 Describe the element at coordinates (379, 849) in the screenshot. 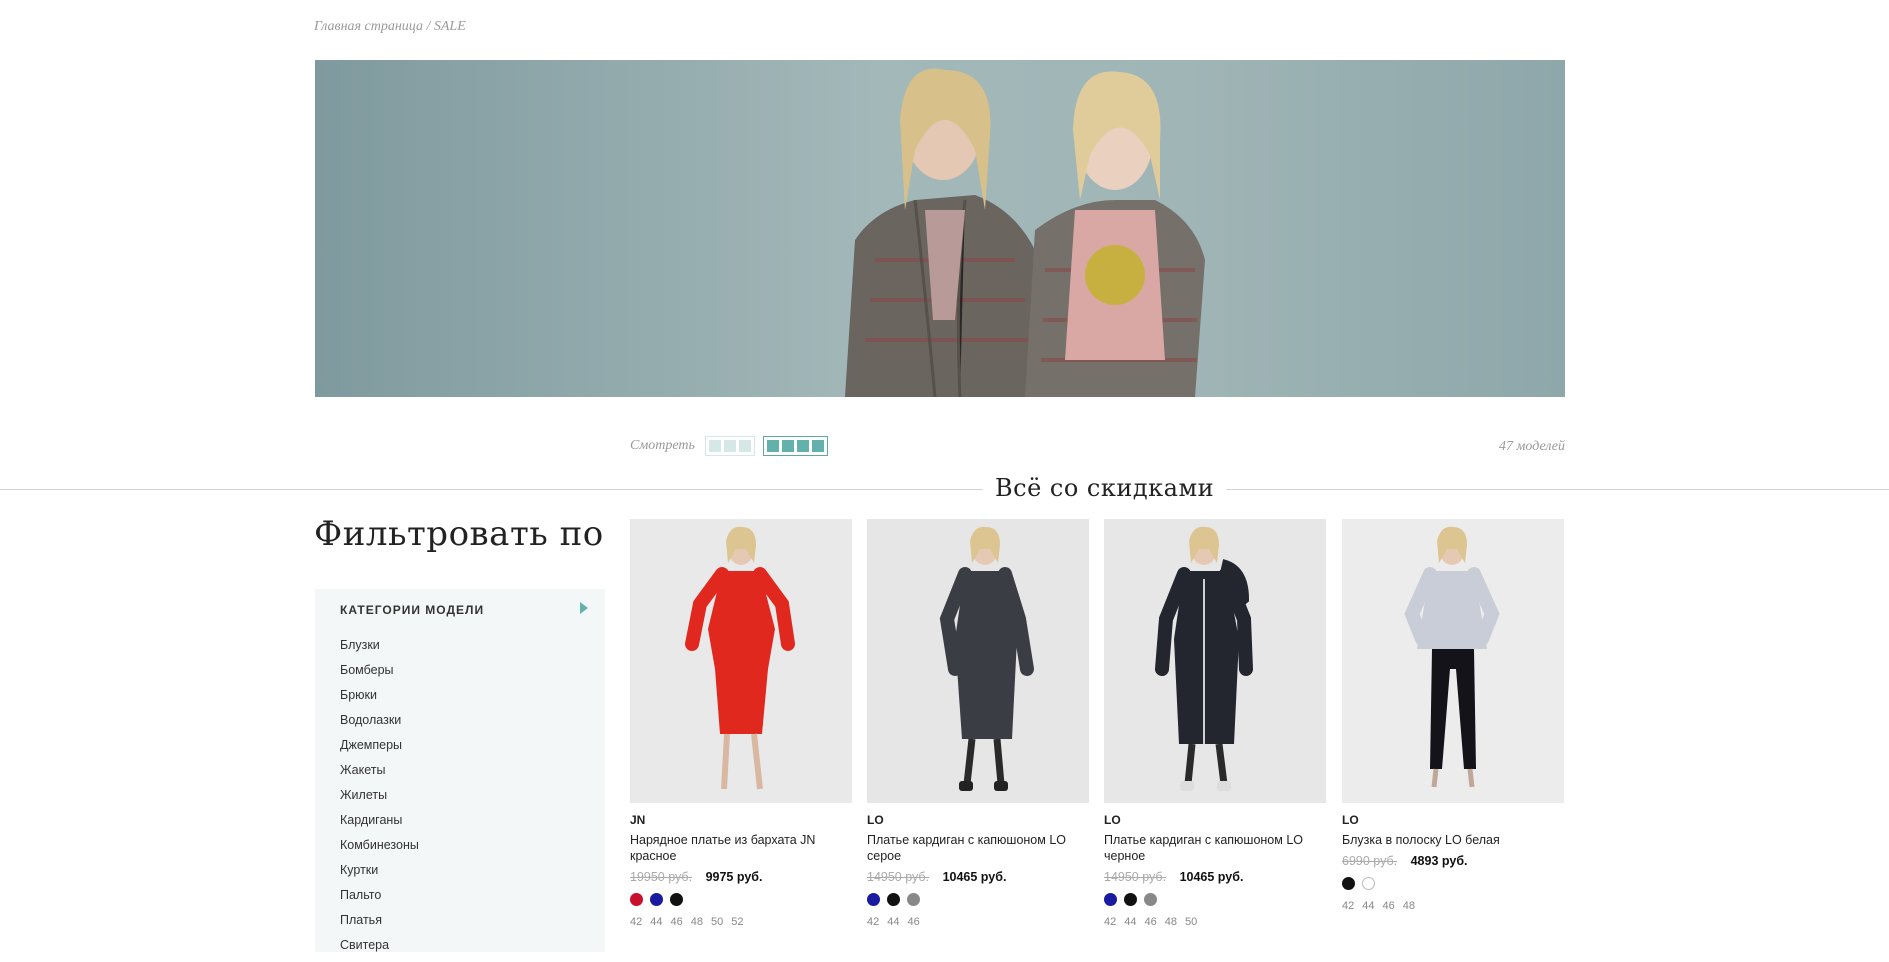

I see `category-item: Комбинезоны` at that location.